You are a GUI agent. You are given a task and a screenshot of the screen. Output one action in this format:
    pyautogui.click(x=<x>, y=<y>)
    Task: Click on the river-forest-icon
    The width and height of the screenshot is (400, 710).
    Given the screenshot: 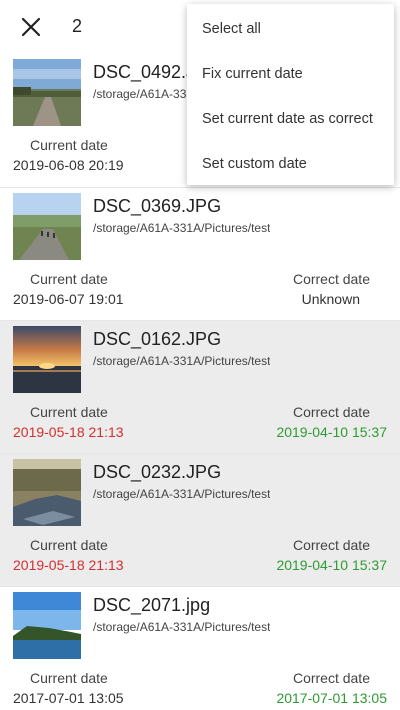 What is the action you would take?
    pyautogui.click(x=47, y=492)
    